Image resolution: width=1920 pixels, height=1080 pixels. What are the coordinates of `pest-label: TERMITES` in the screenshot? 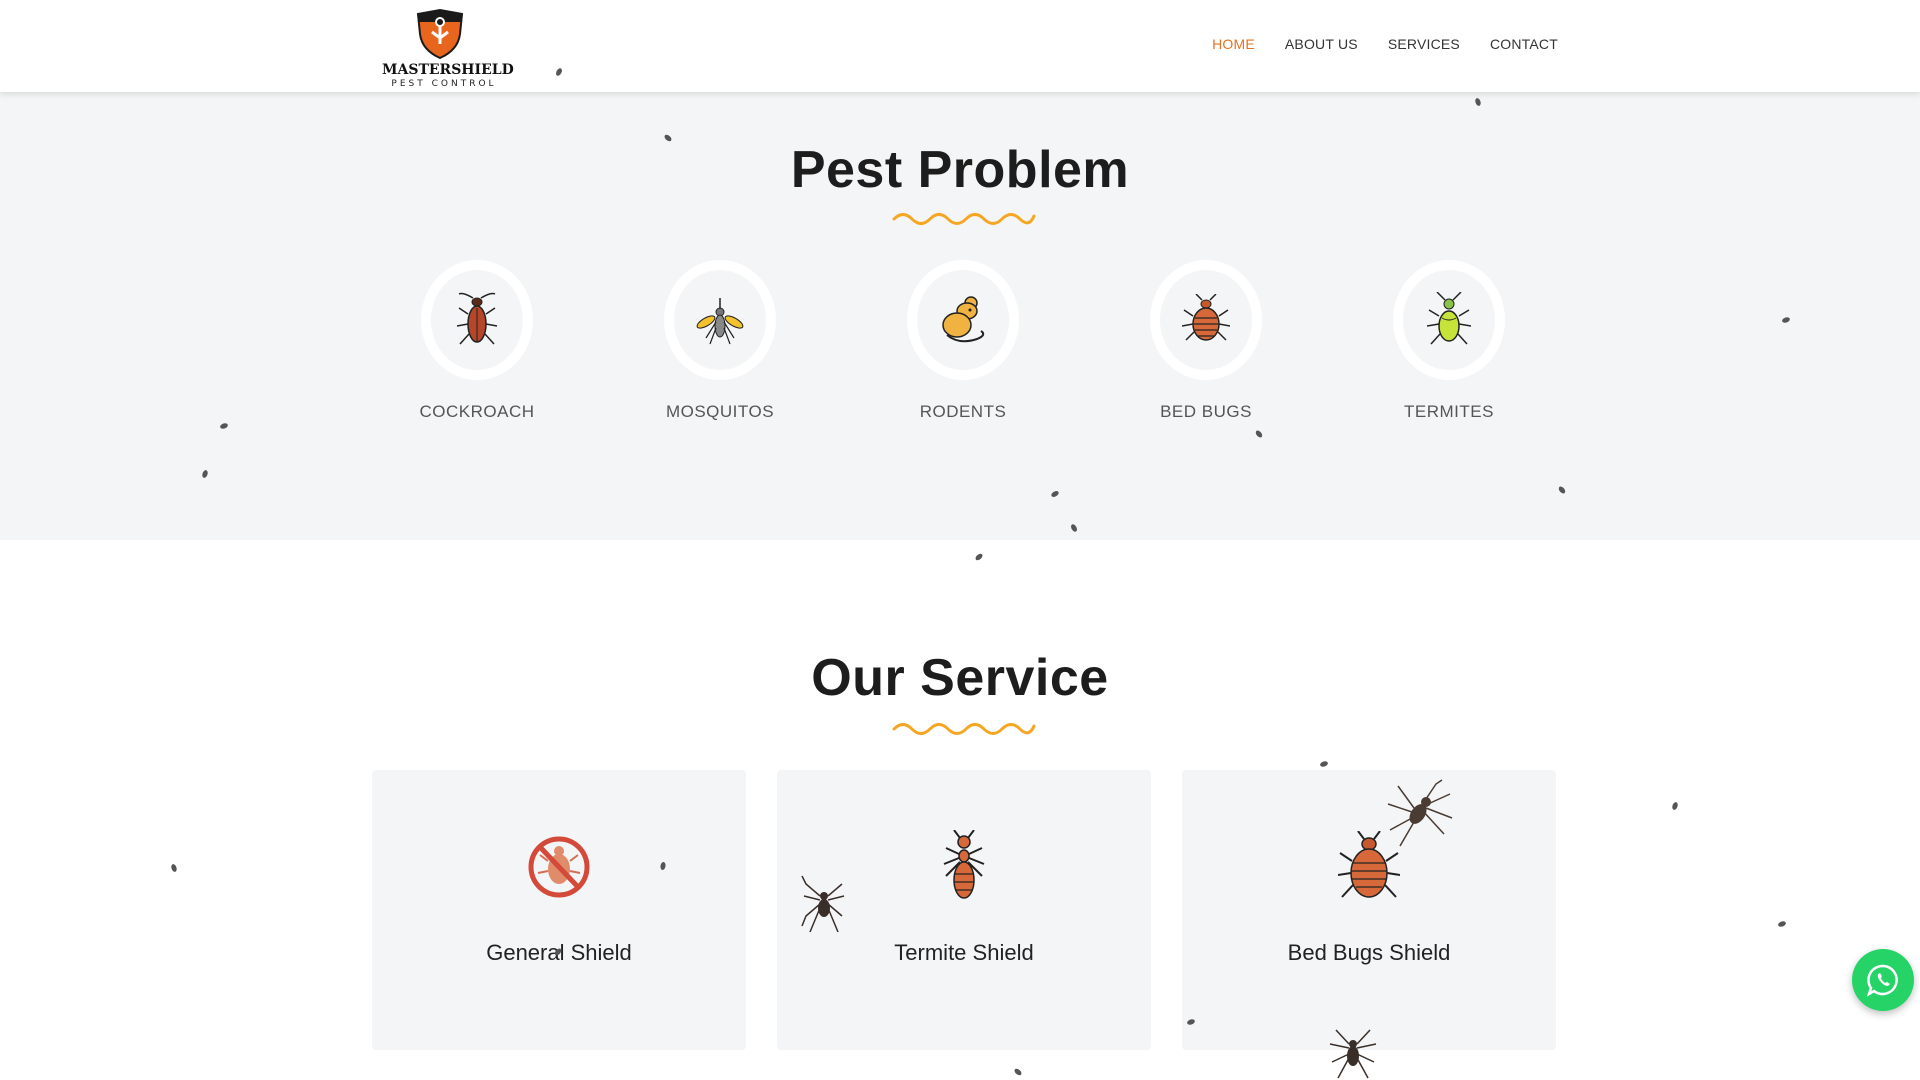 It's located at (1449, 411).